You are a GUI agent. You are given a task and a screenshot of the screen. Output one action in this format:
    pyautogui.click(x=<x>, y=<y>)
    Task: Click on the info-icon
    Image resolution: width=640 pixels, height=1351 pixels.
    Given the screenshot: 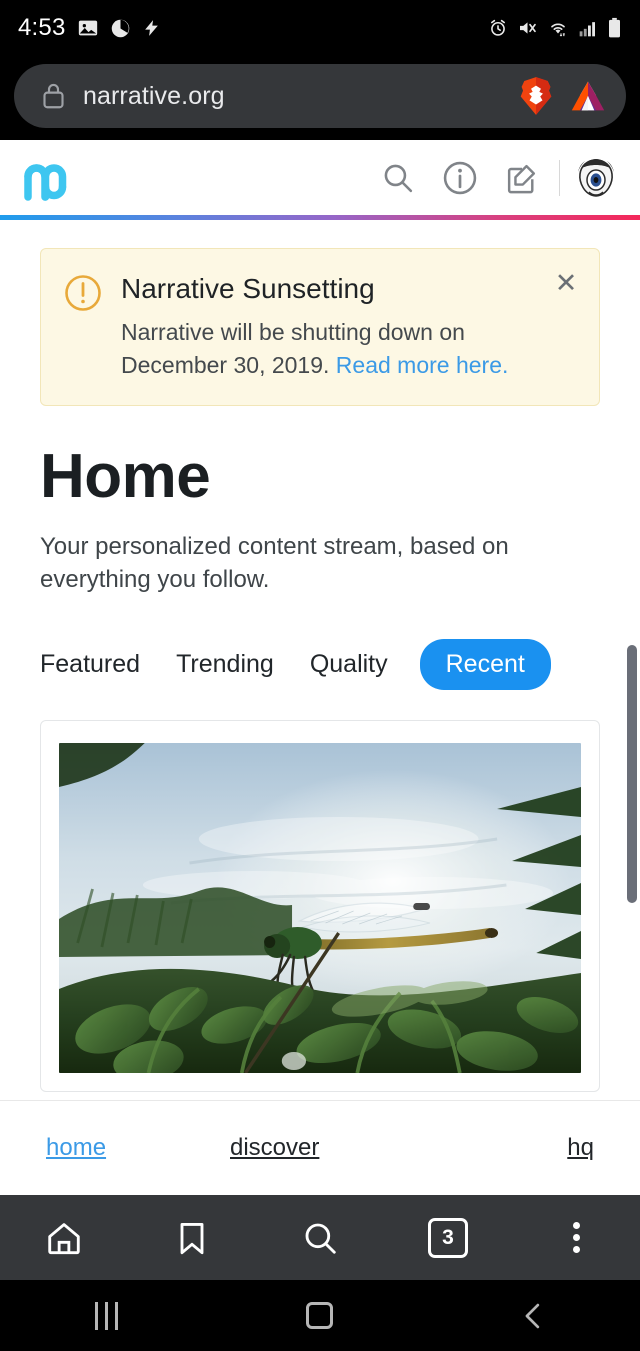 What is the action you would take?
    pyautogui.click(x=460, y=177)
    